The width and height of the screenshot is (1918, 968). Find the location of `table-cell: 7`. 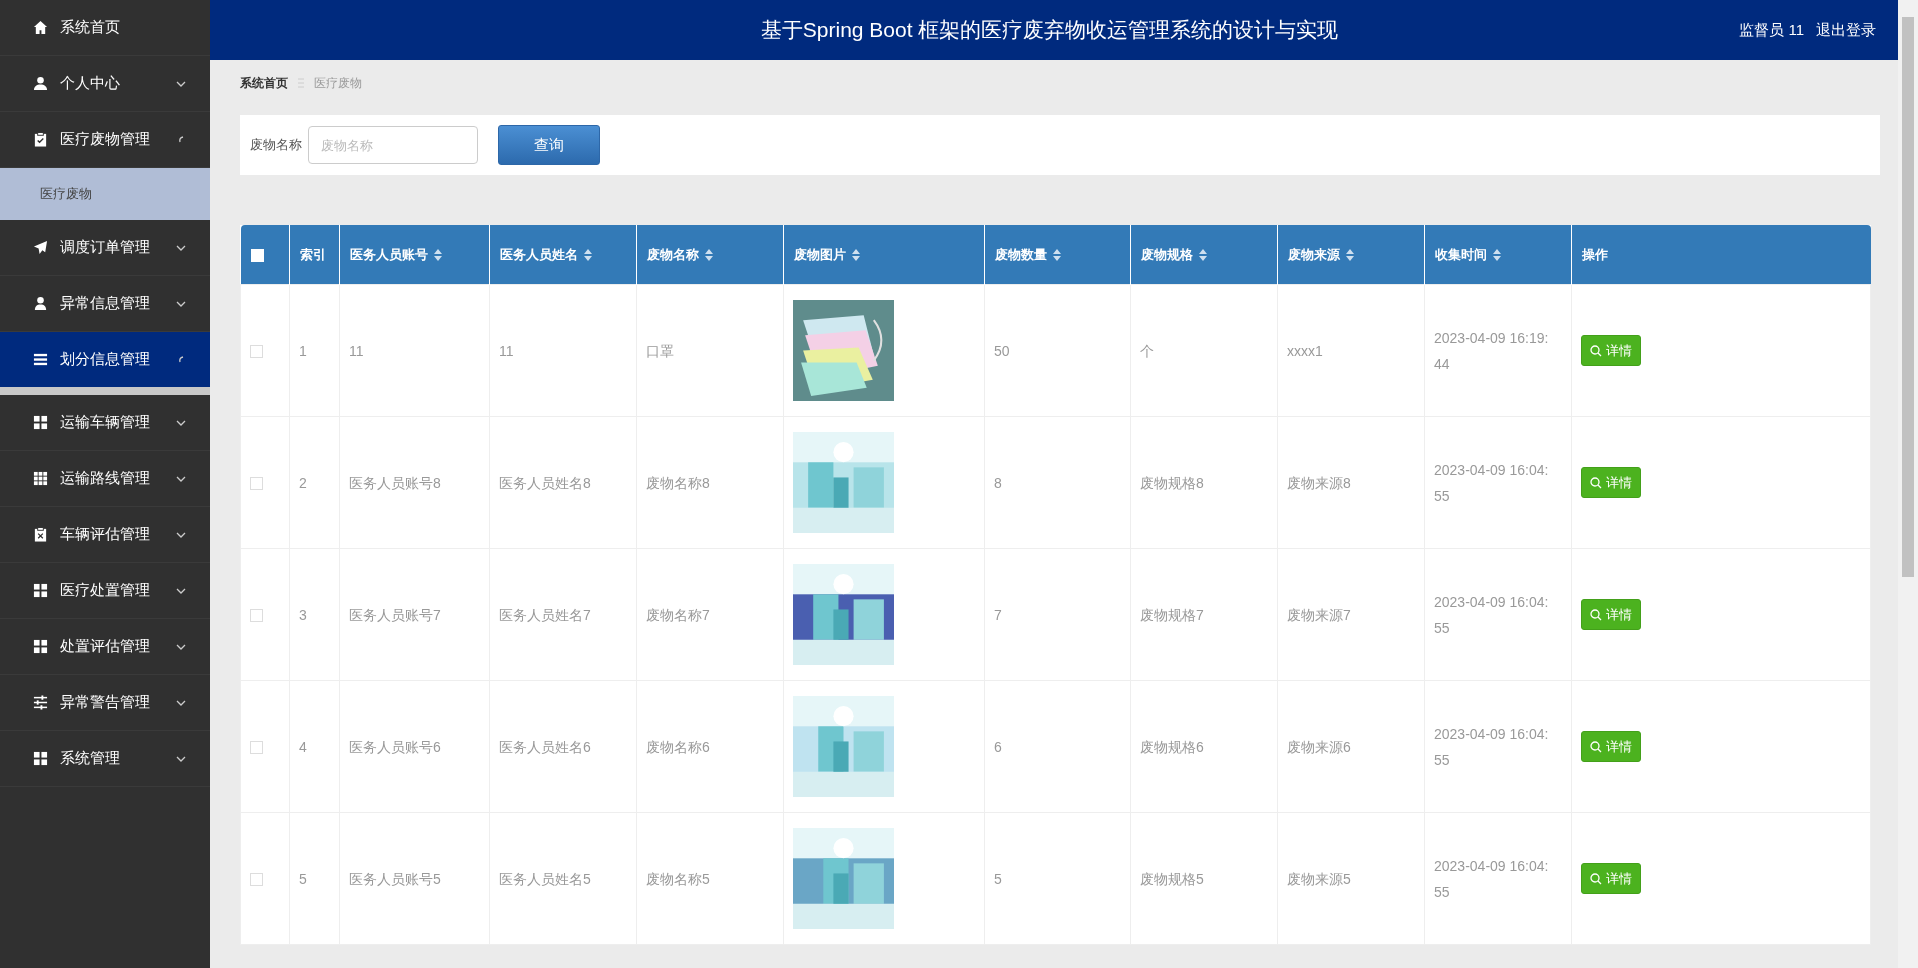

table-cell: 7 is located at coordinates (1057, 614).